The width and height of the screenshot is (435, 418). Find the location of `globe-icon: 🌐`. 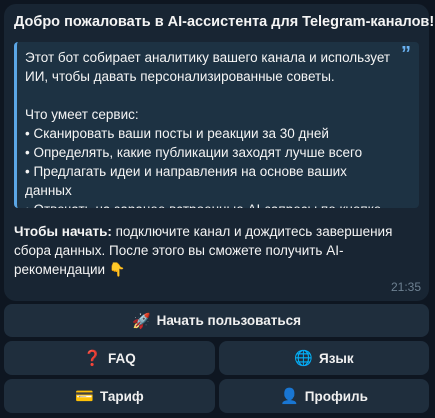

globe-icon: 🌐 is located at coordinates (303, 358).